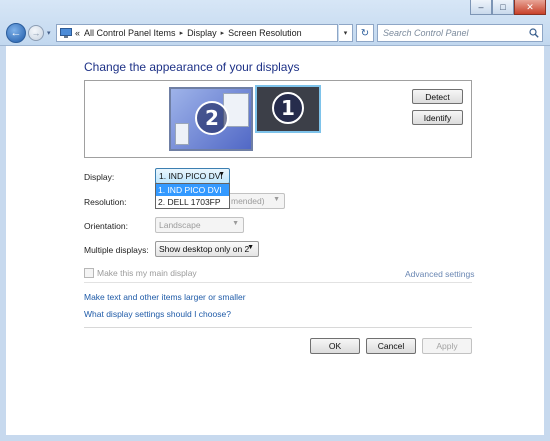  I want to click on display-option-1: 1. IND PICO DVI, so click(192, 190).